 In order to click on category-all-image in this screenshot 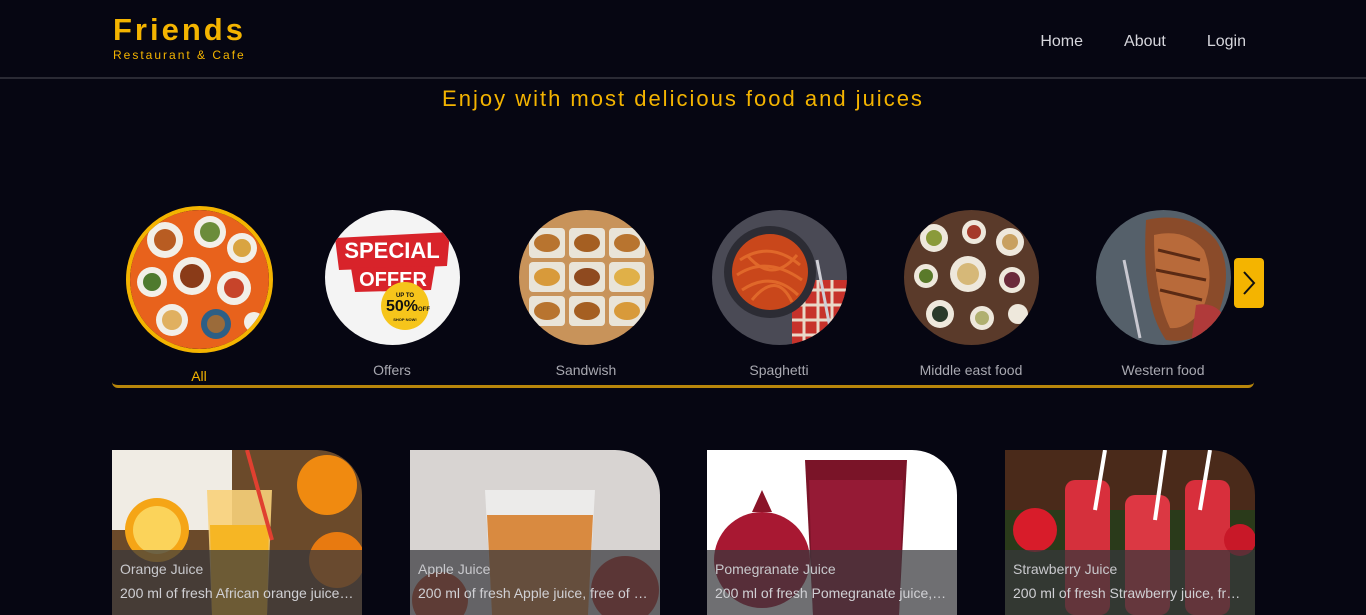, I will do `click(199, 279)`.